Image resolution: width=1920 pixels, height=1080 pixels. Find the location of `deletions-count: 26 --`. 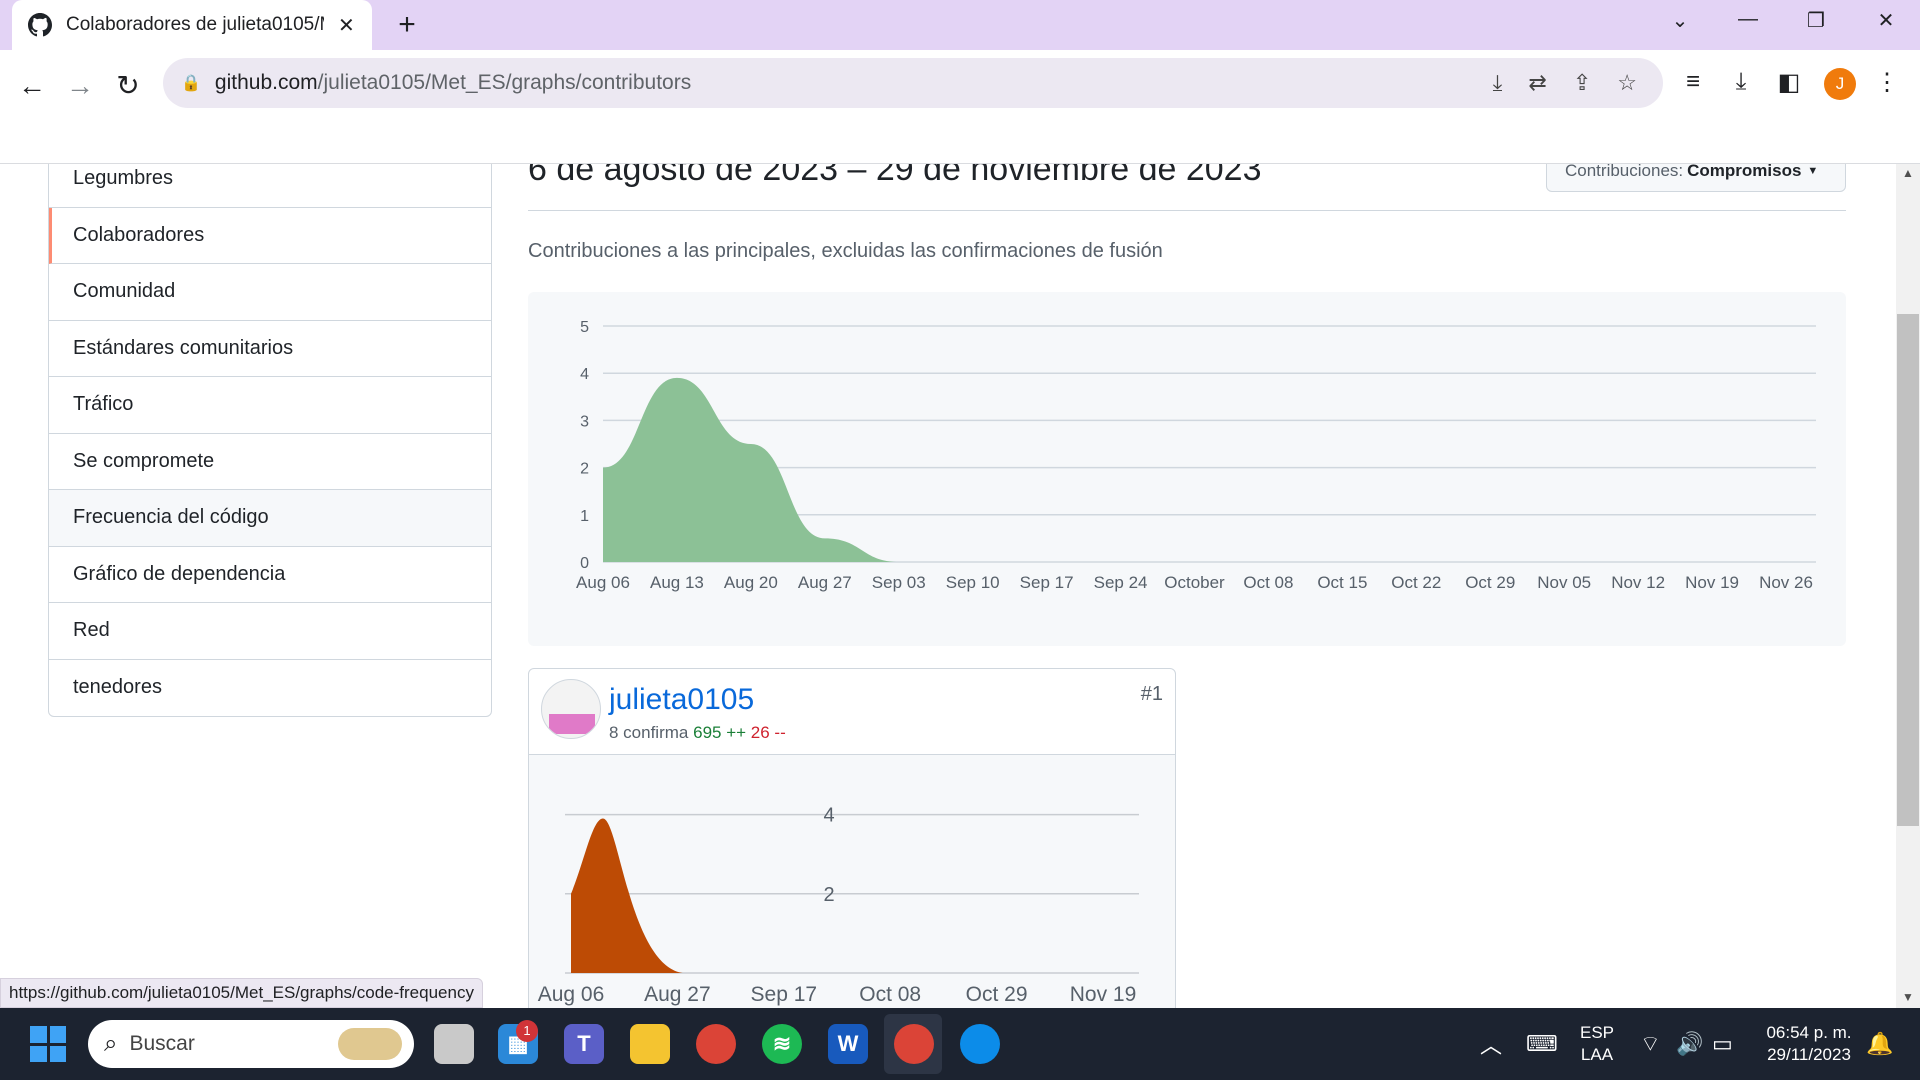

deletions-count: 26 -- is located at coordinates (768, 732).